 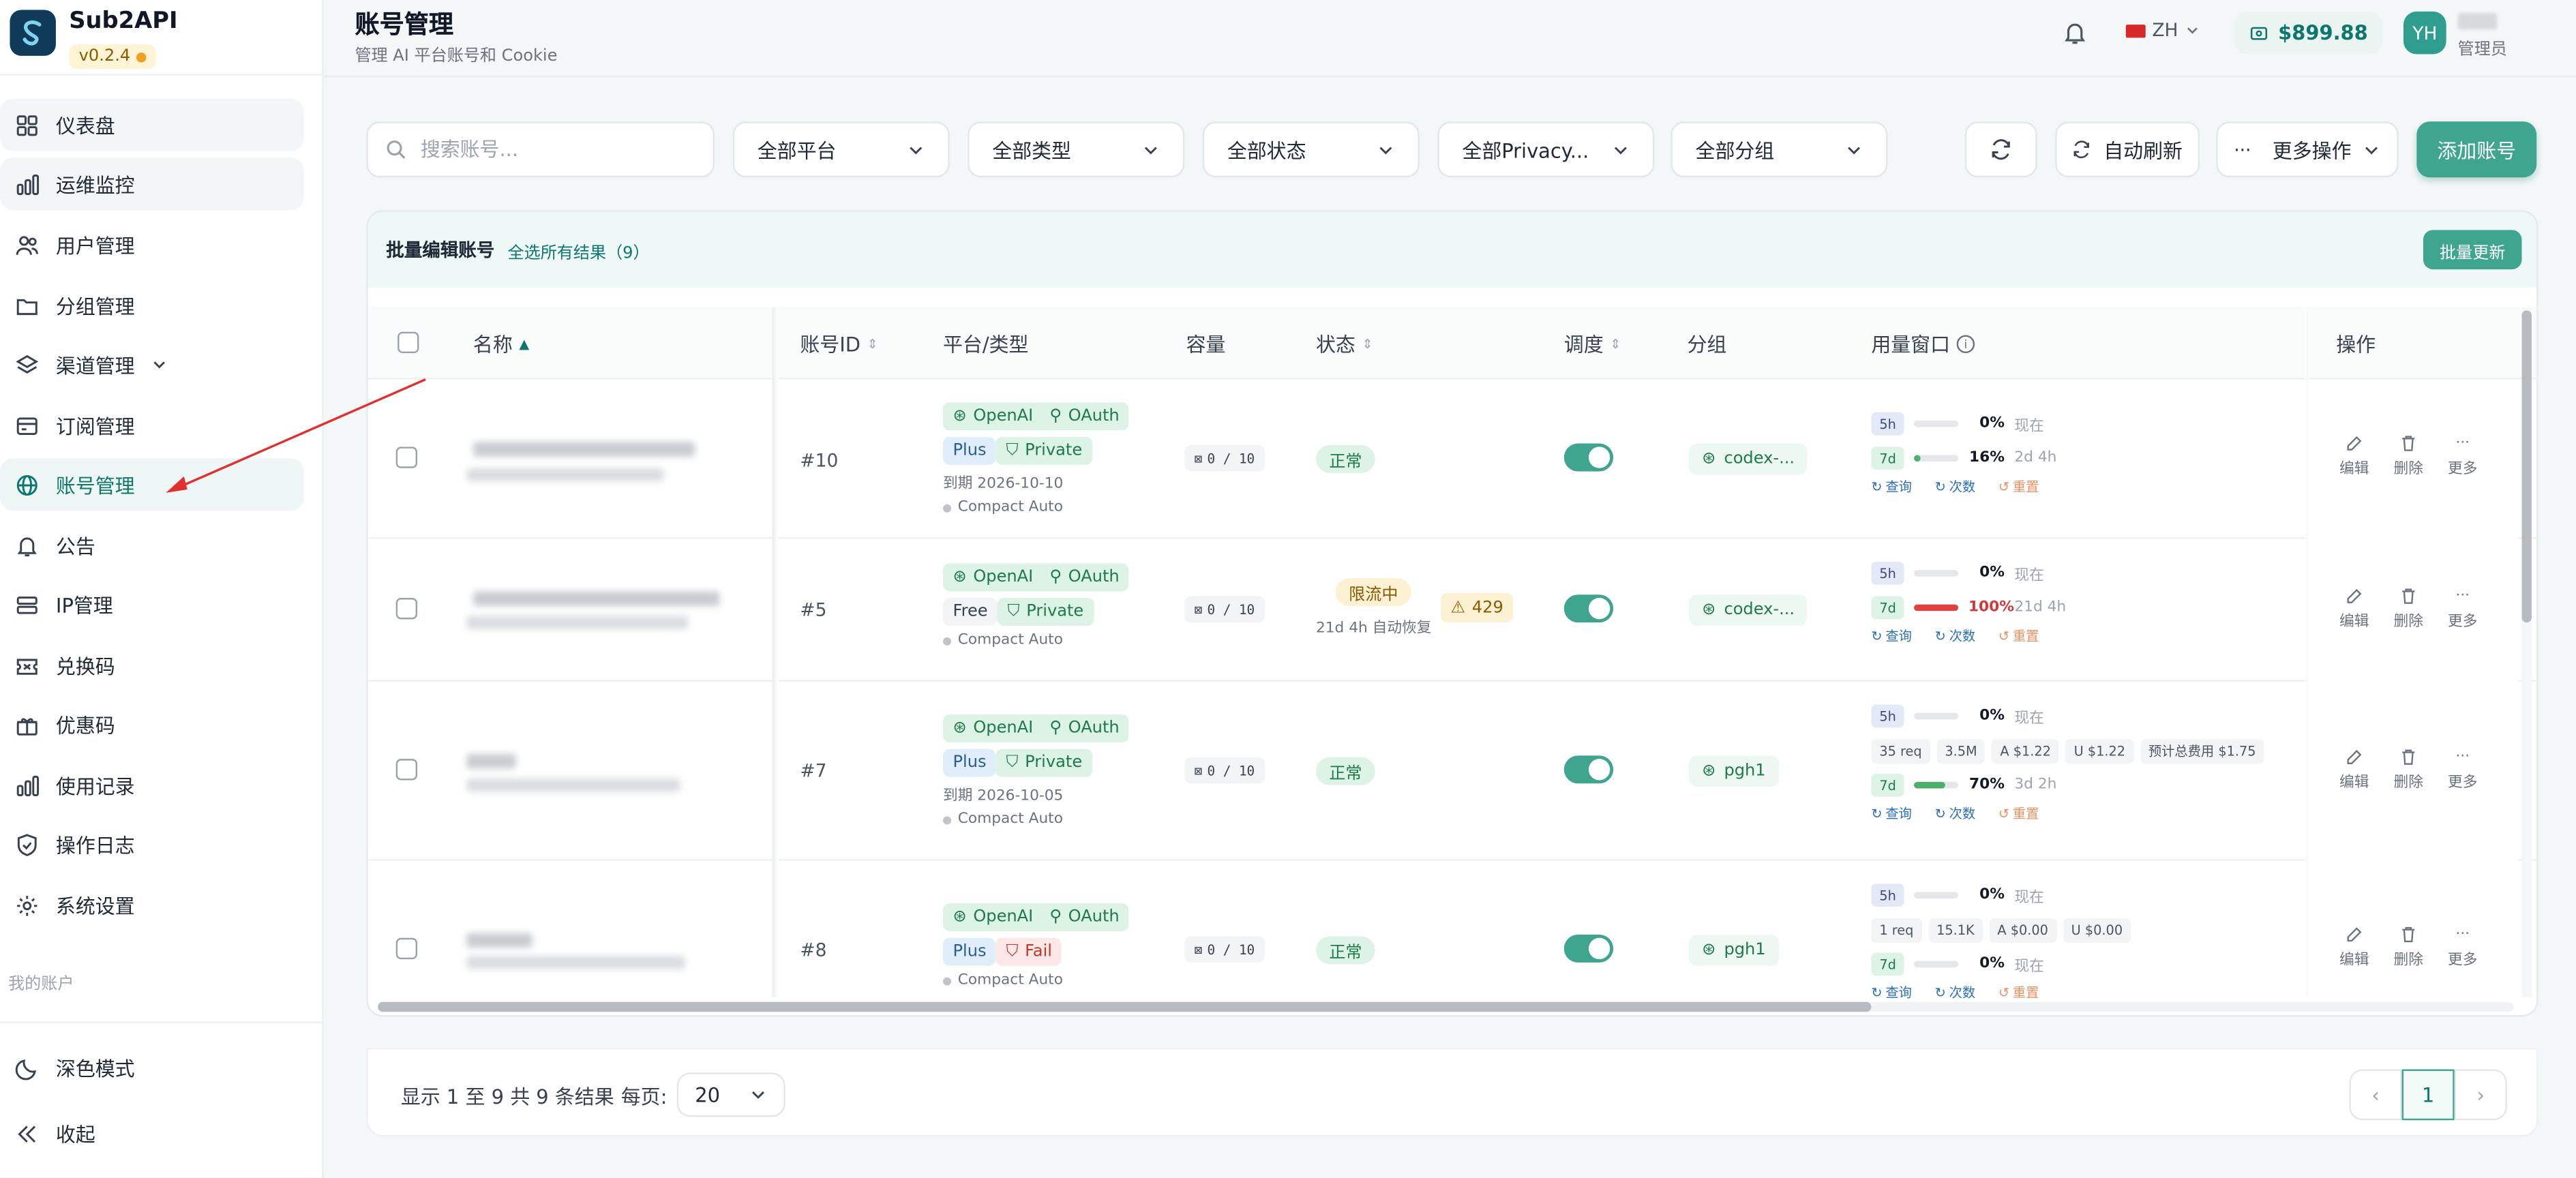 What do you see at coordinates (1076, 149) in the screenshot?
I see `type-filter: 全部类型` at bounding box center [1076, 149].